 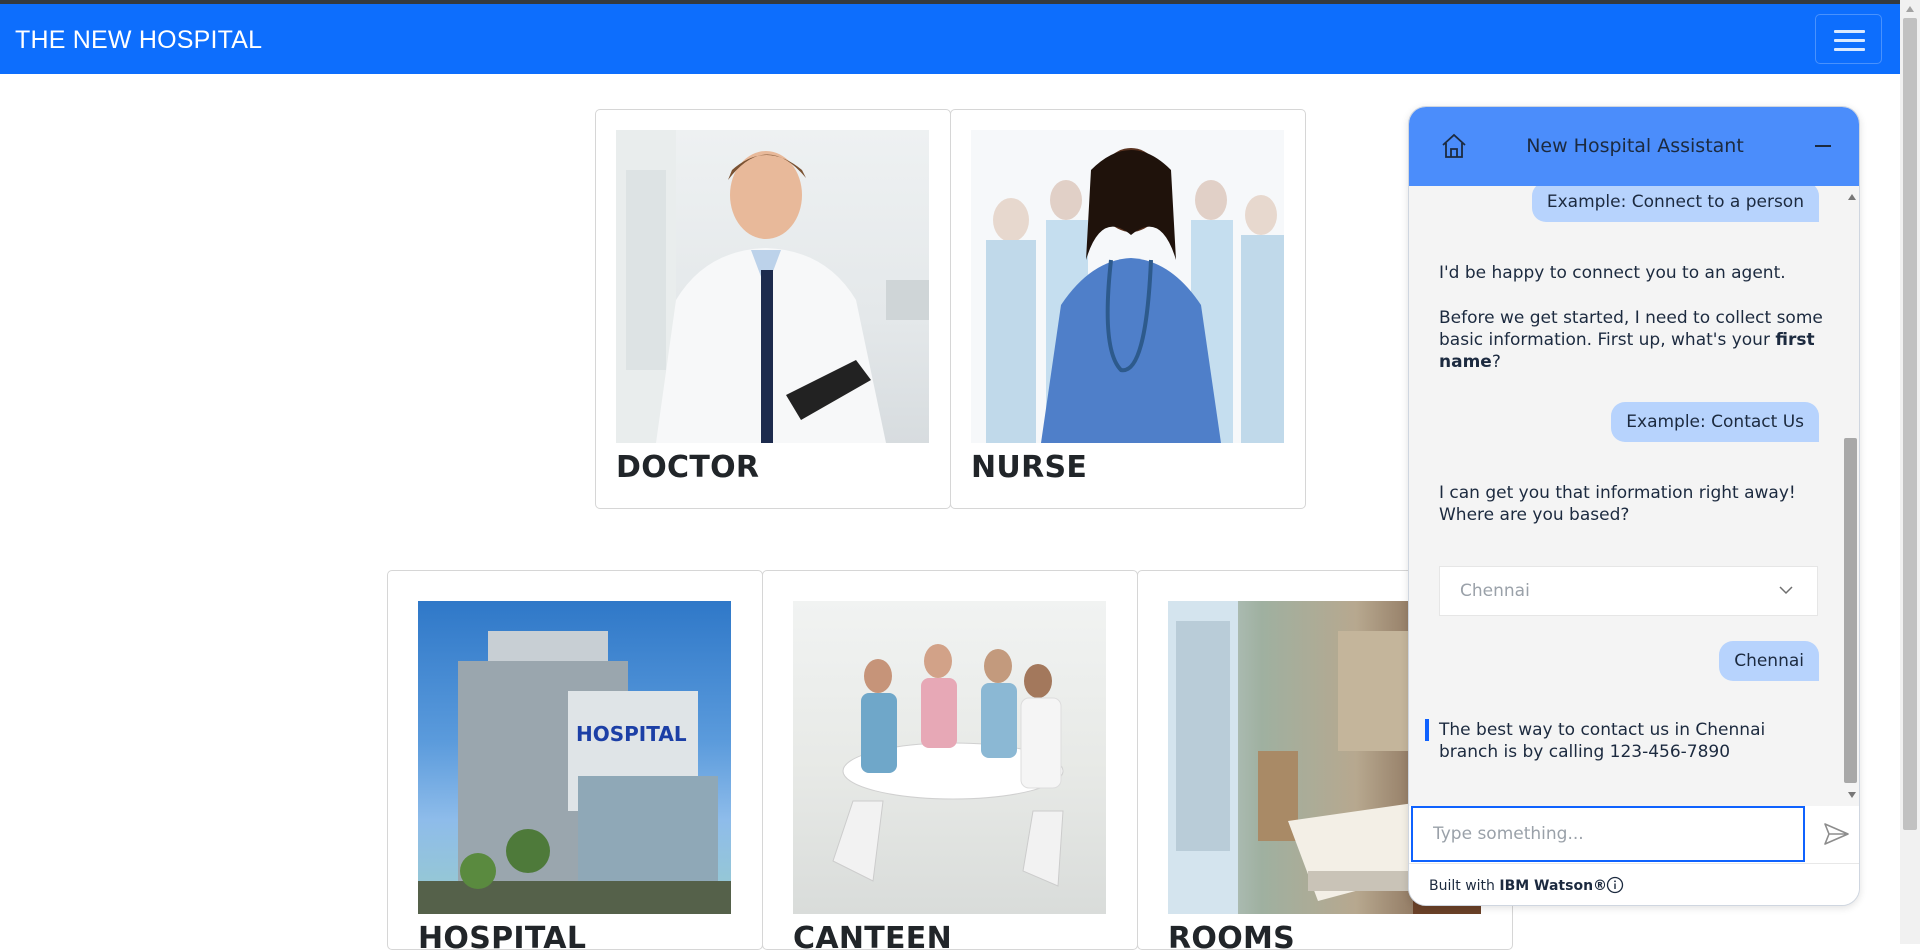 I want to click on focus-indicator, so click(x=1427, y=730).